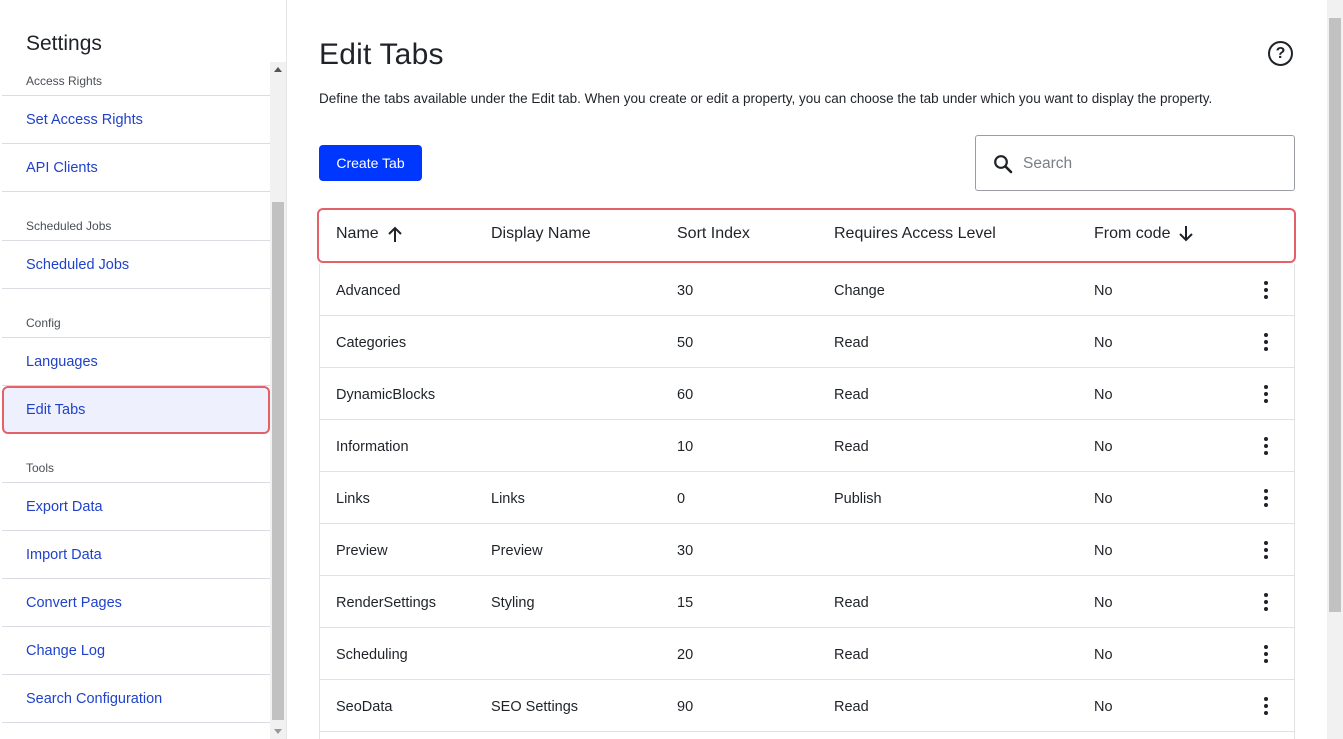 The width and height of the screenshot is (1343, 739). I want to click on search-box, so click(1135, 163).